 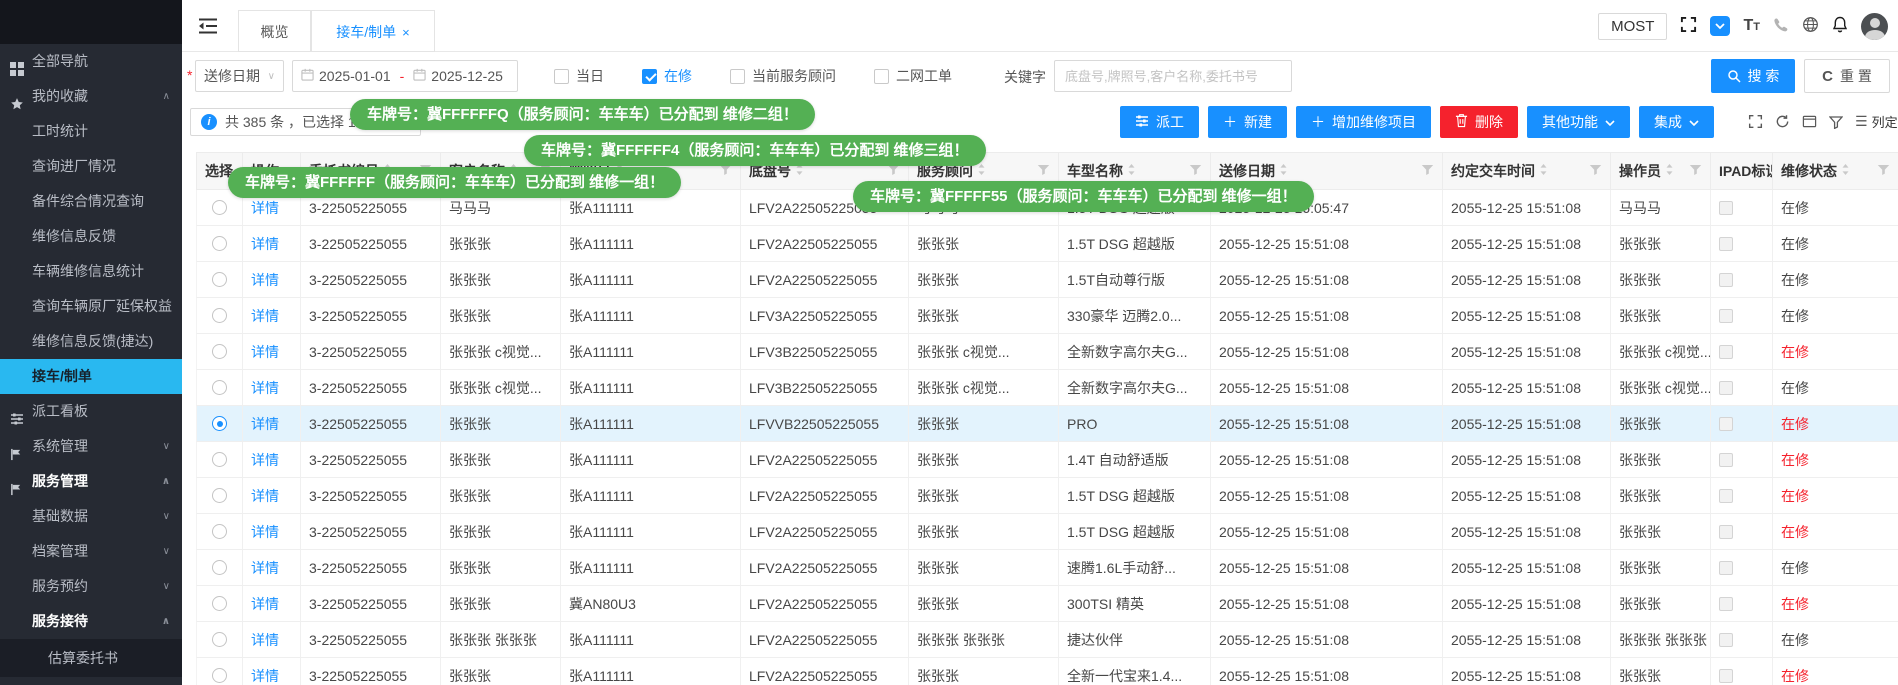 I want to click on sidebar-item-10: 派工看板, so click(x=91, y=411).